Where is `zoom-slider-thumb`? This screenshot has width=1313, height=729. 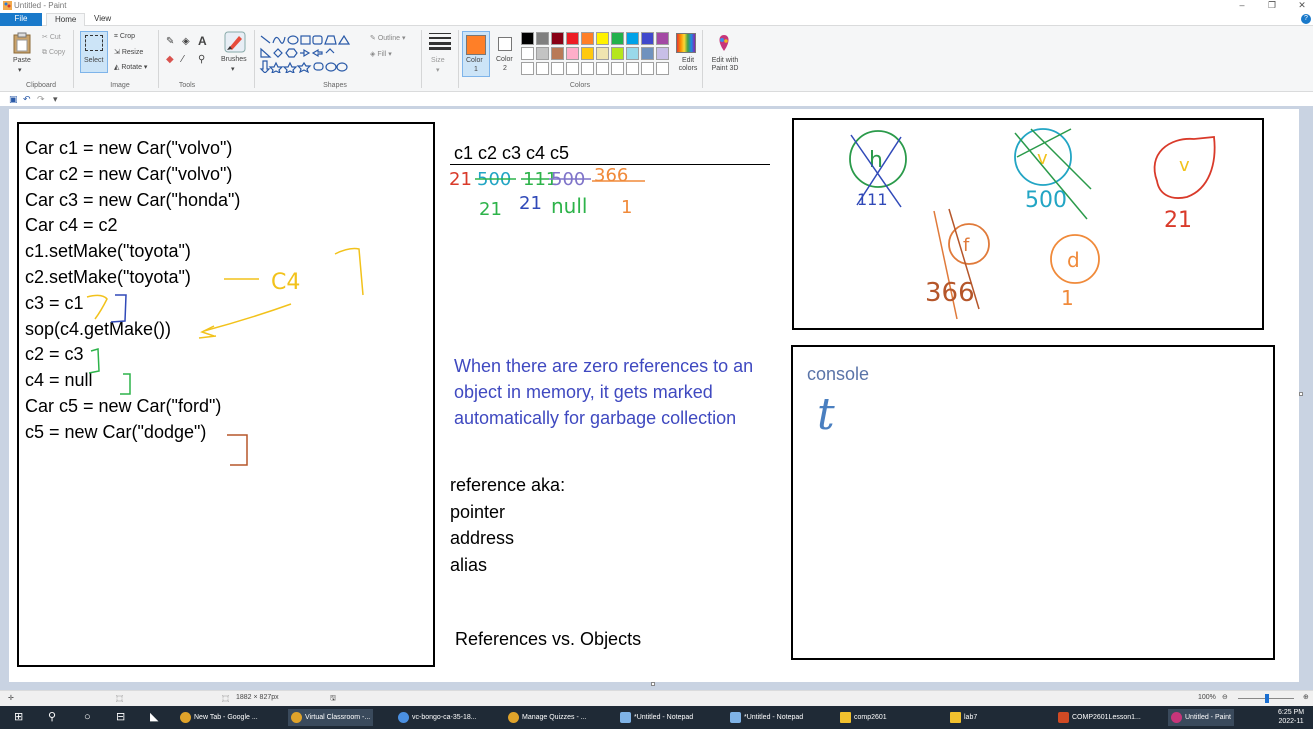 zoom-slider-thumb is located at coordinates (1267, 698).